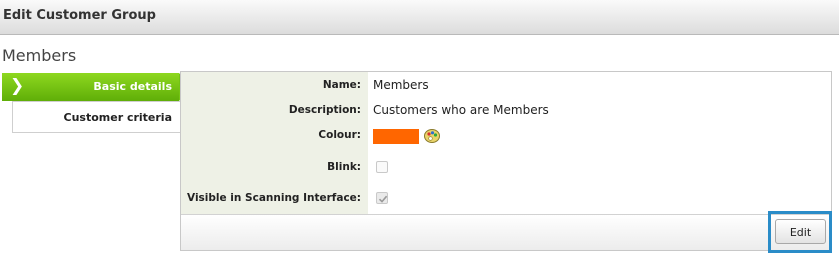 This screenshot has height=257, width=839. Describe the element at coordinates (17, 86) in the screenshot. I see `chevron-right-icon: ❯` at that location.